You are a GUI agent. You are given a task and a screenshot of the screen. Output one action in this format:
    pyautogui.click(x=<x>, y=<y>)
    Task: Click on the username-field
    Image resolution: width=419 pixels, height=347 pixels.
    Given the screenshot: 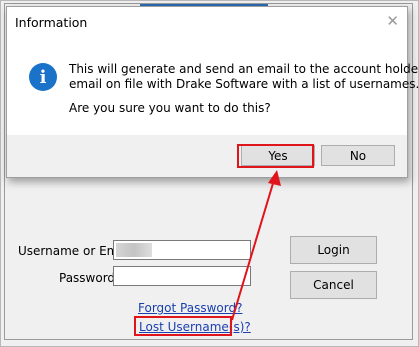 What is the action you would take?
    pyautogui.click(x=182, y=250)
    